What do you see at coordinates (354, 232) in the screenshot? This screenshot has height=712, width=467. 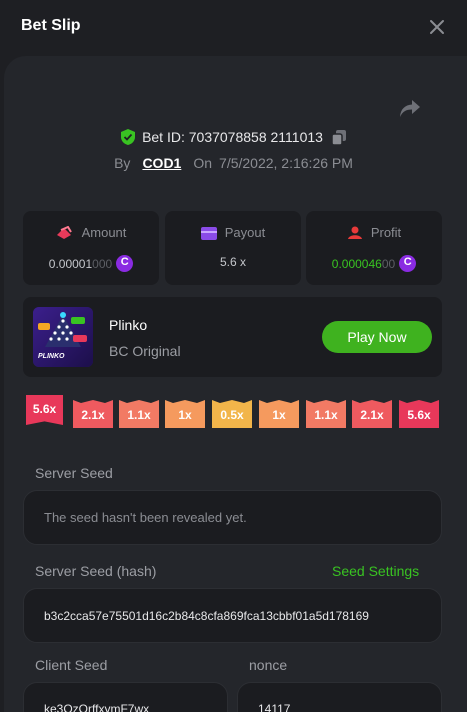 I see `profit-icon` at bounding box center [354, 232].